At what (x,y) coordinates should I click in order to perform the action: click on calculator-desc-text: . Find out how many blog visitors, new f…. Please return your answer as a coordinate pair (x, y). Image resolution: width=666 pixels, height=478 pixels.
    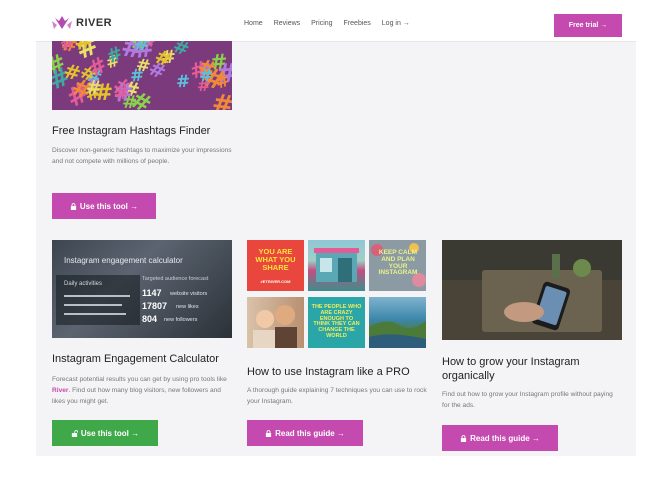
    Looking at the image, I should click on (136, 396).